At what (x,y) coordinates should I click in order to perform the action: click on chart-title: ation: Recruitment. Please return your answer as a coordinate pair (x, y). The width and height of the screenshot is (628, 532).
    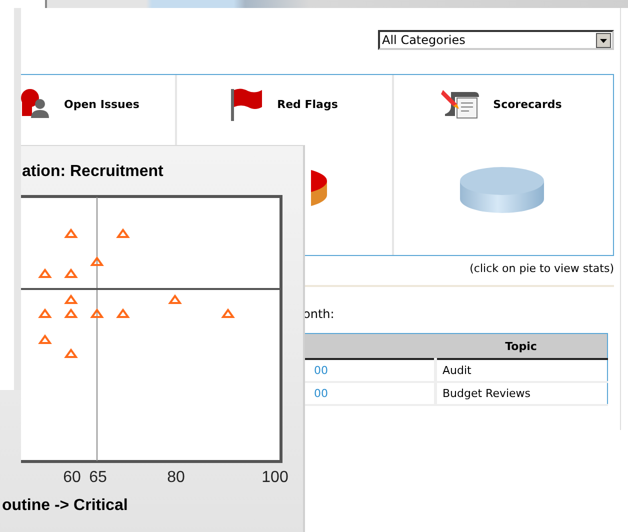
    Looking at the image, I should click on (92, 172).